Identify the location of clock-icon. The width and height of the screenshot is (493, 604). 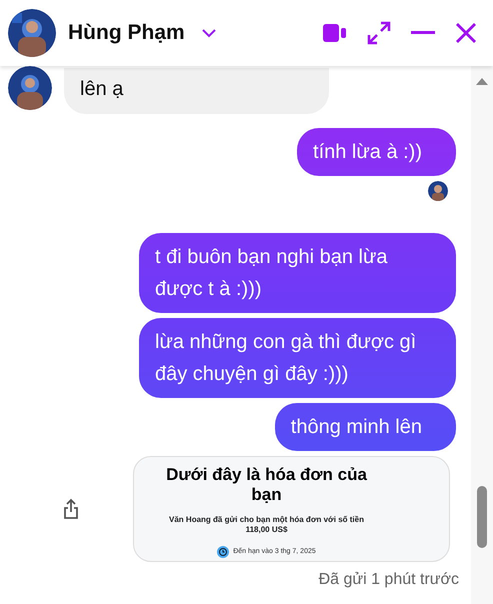
(223, 552).